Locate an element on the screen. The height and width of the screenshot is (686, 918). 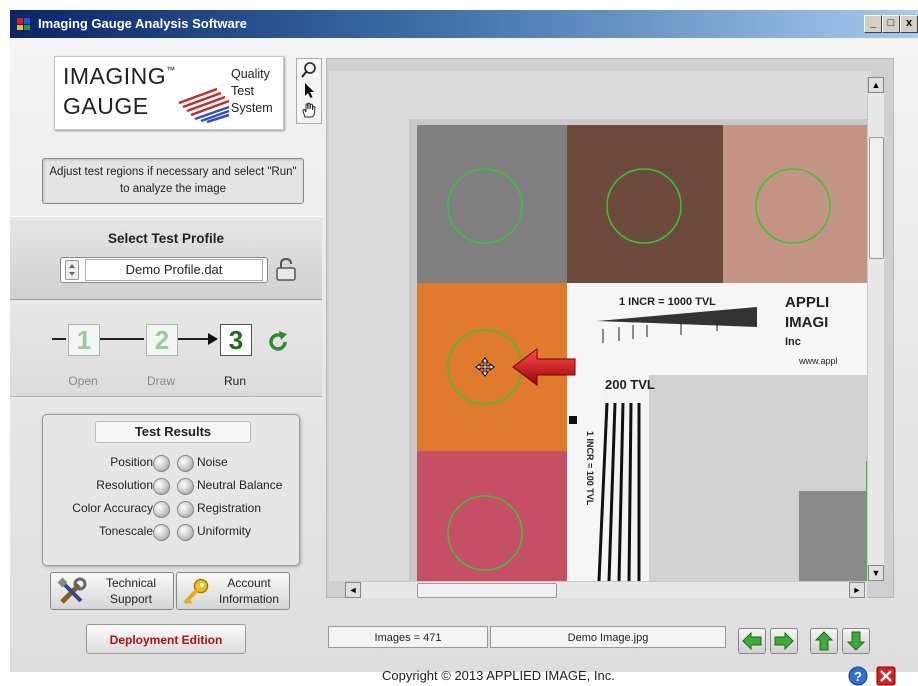
scroll-down-button: ▼ is located at coordinates (876, 573).